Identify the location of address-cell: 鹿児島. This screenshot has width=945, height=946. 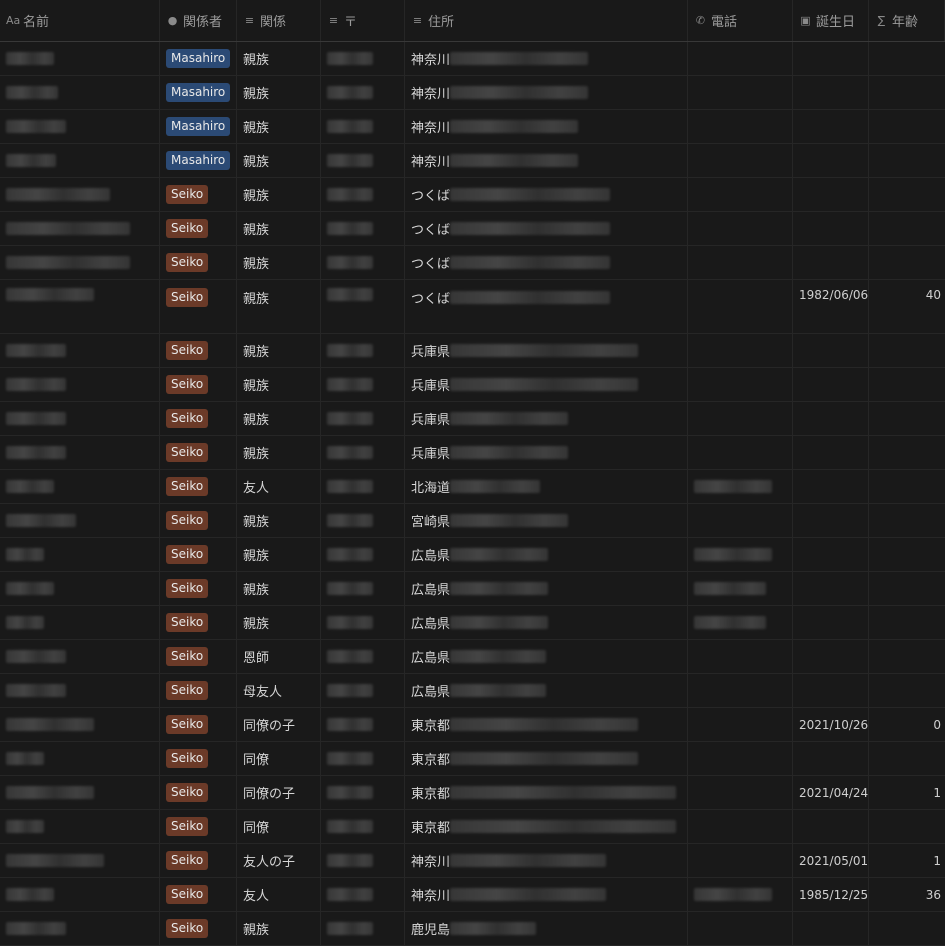
(546, 928).